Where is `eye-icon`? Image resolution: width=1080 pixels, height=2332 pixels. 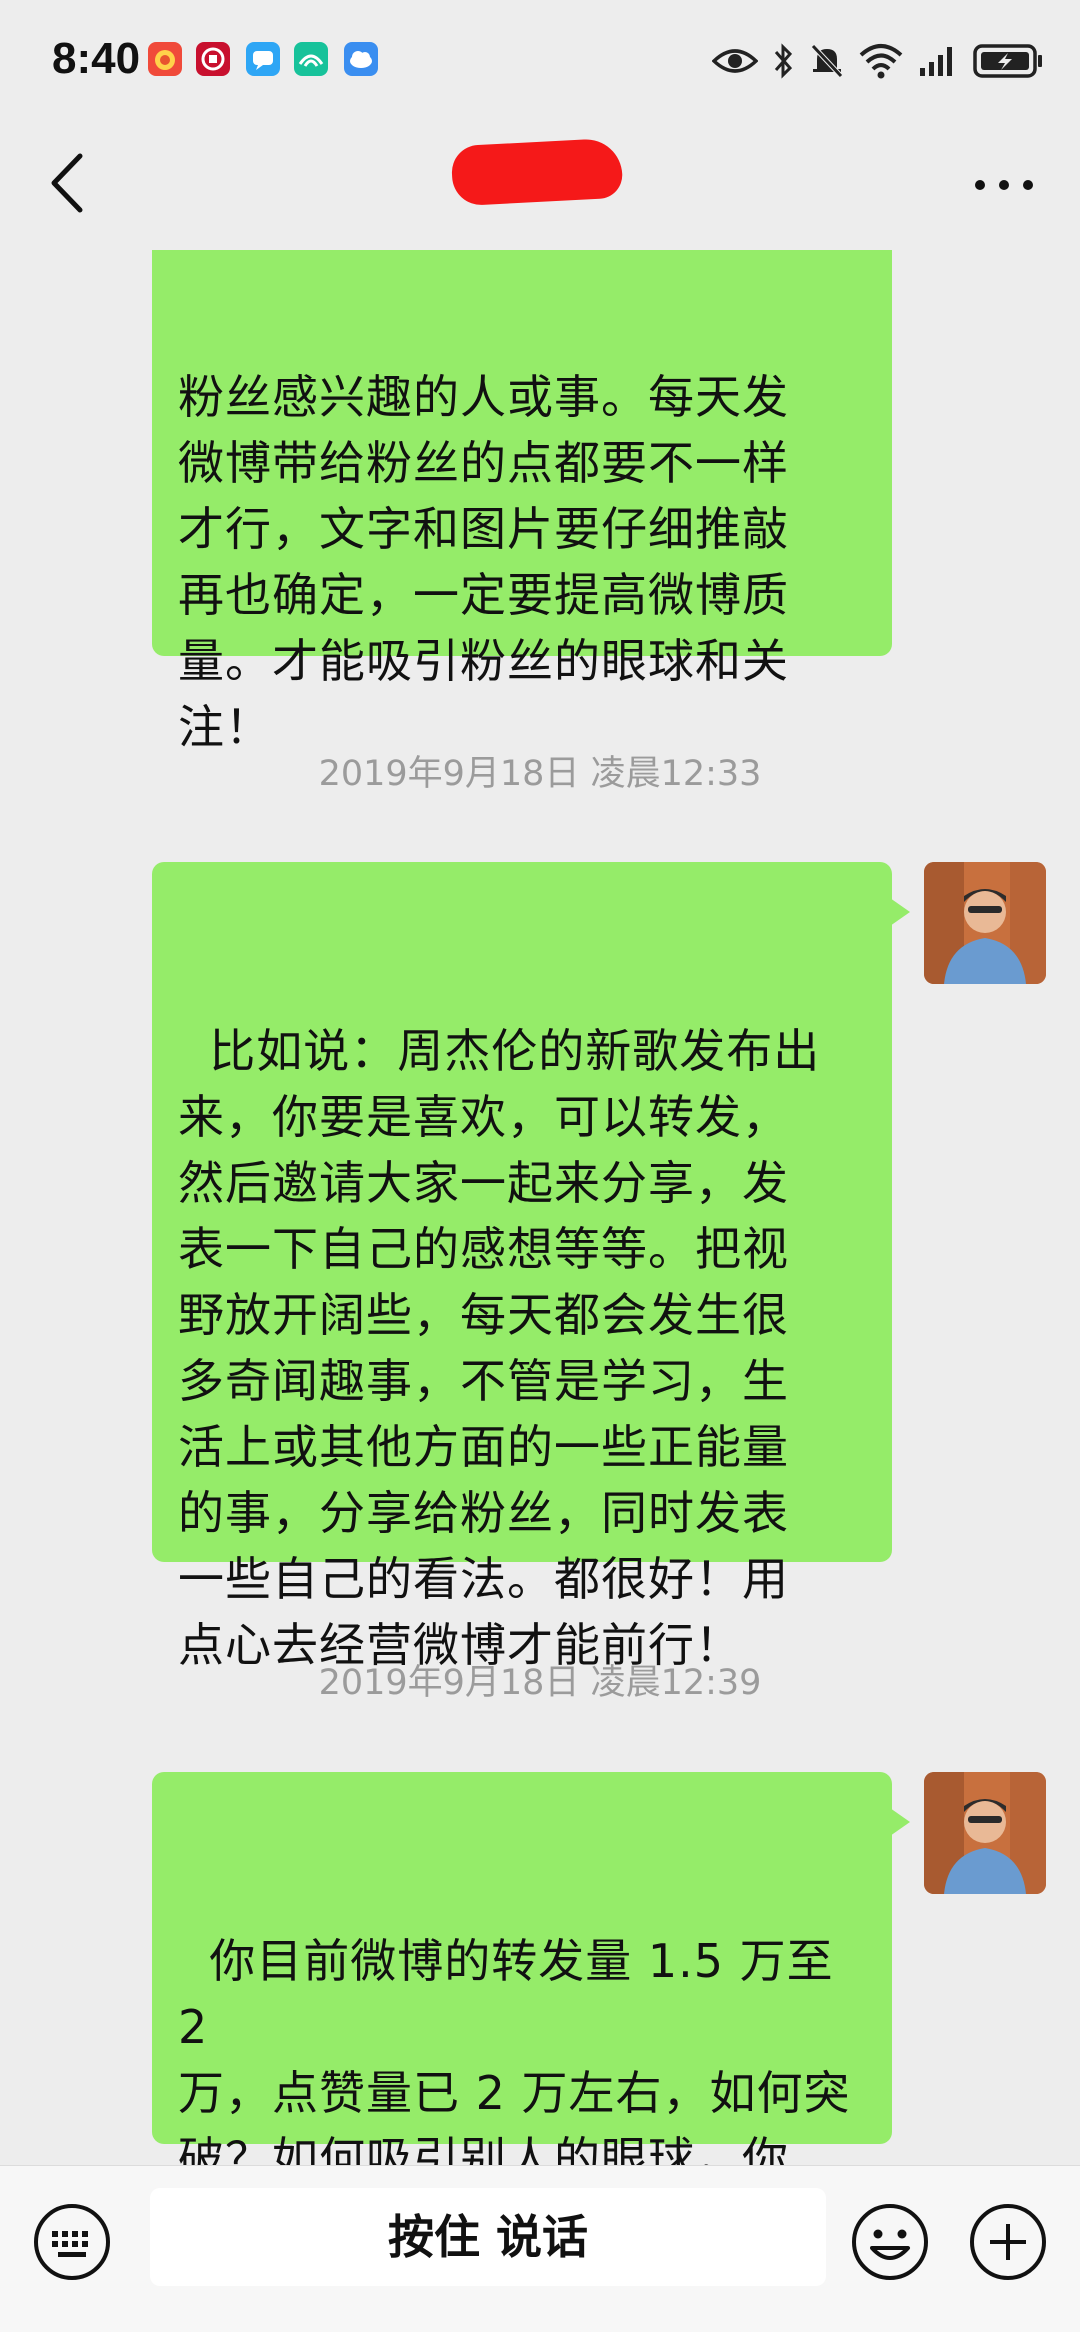 eye-icon is located at coordinates (735, 61).